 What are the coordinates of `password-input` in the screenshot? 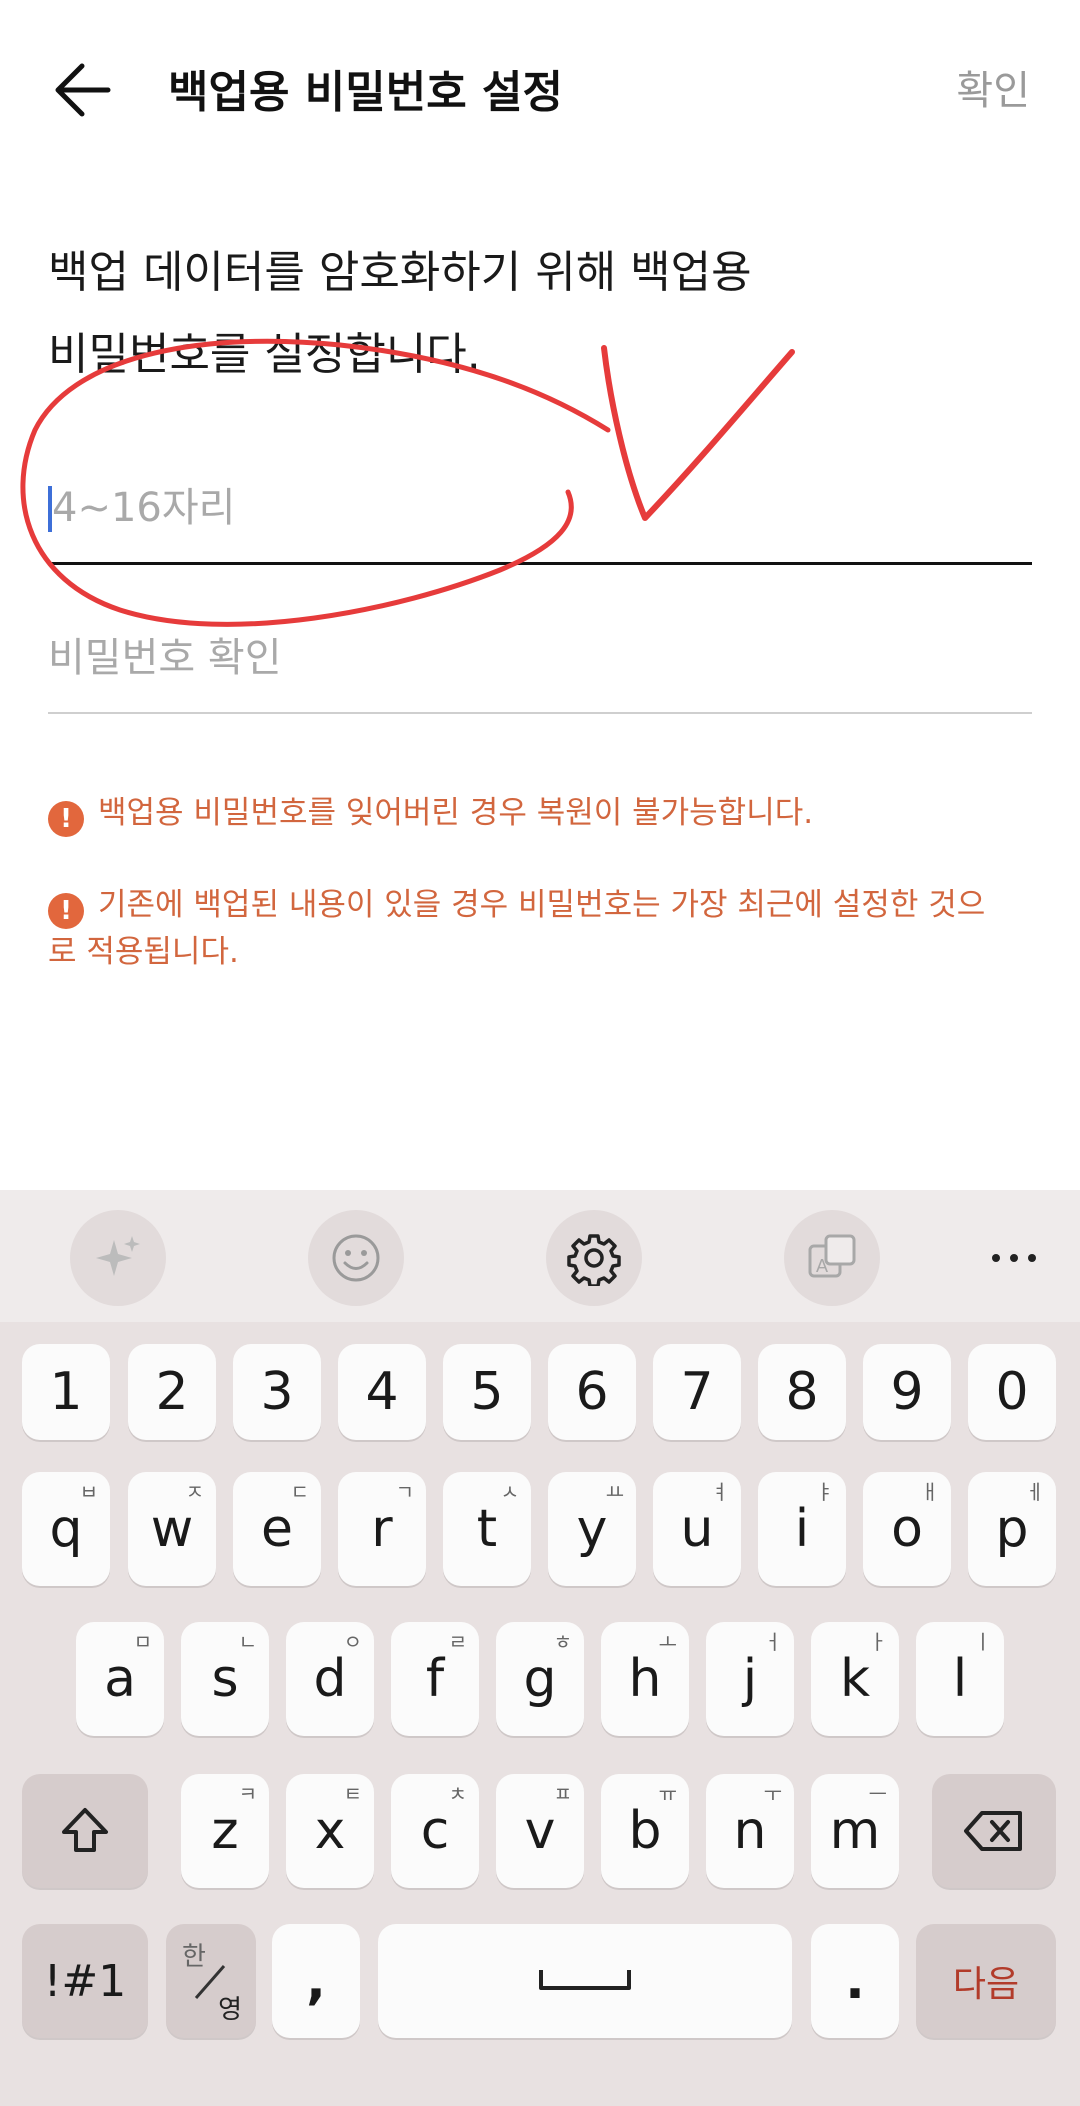 It's located at (542, 508).